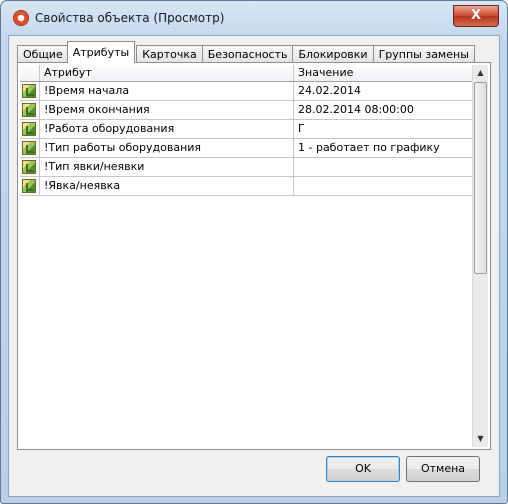 The width and height of the screenshot is (508, 504). Describe the element at coordinates (167, 186) in the screenshot. I see `attribute-name: !Явка/неявка` at that location.